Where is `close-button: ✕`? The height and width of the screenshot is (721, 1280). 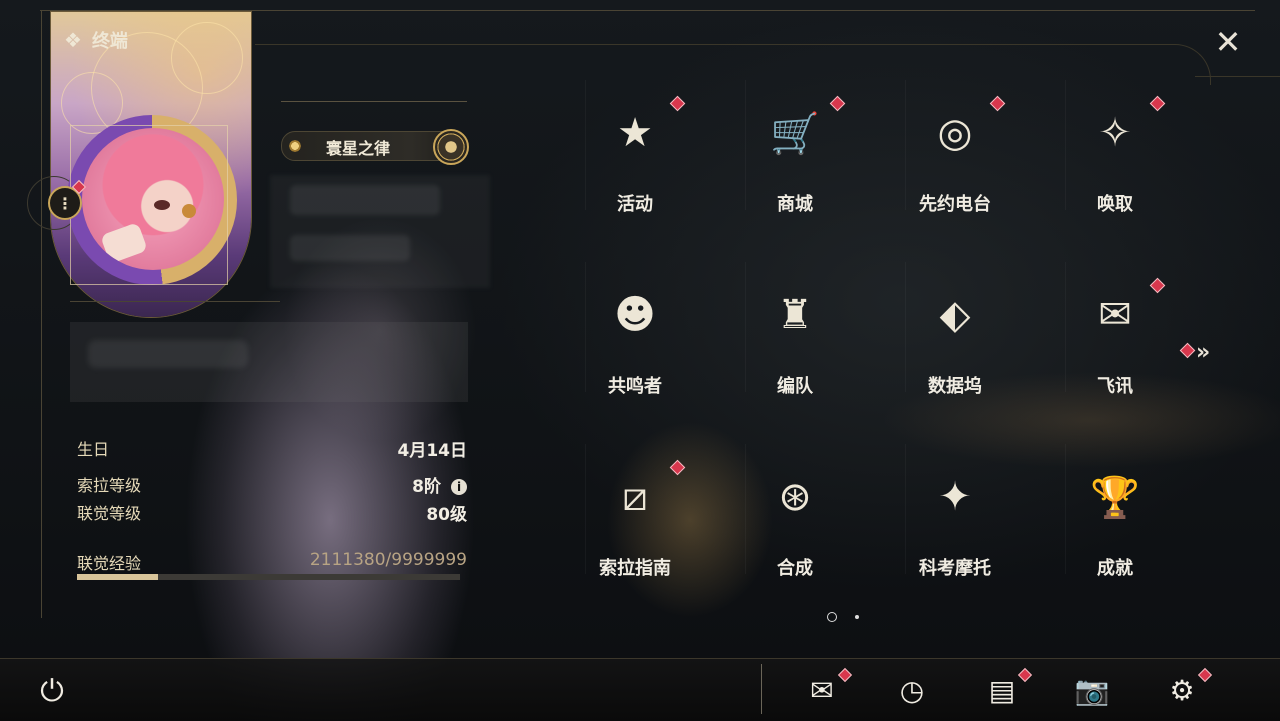
close-button: ✕ is located at coordinates (1228, 42).